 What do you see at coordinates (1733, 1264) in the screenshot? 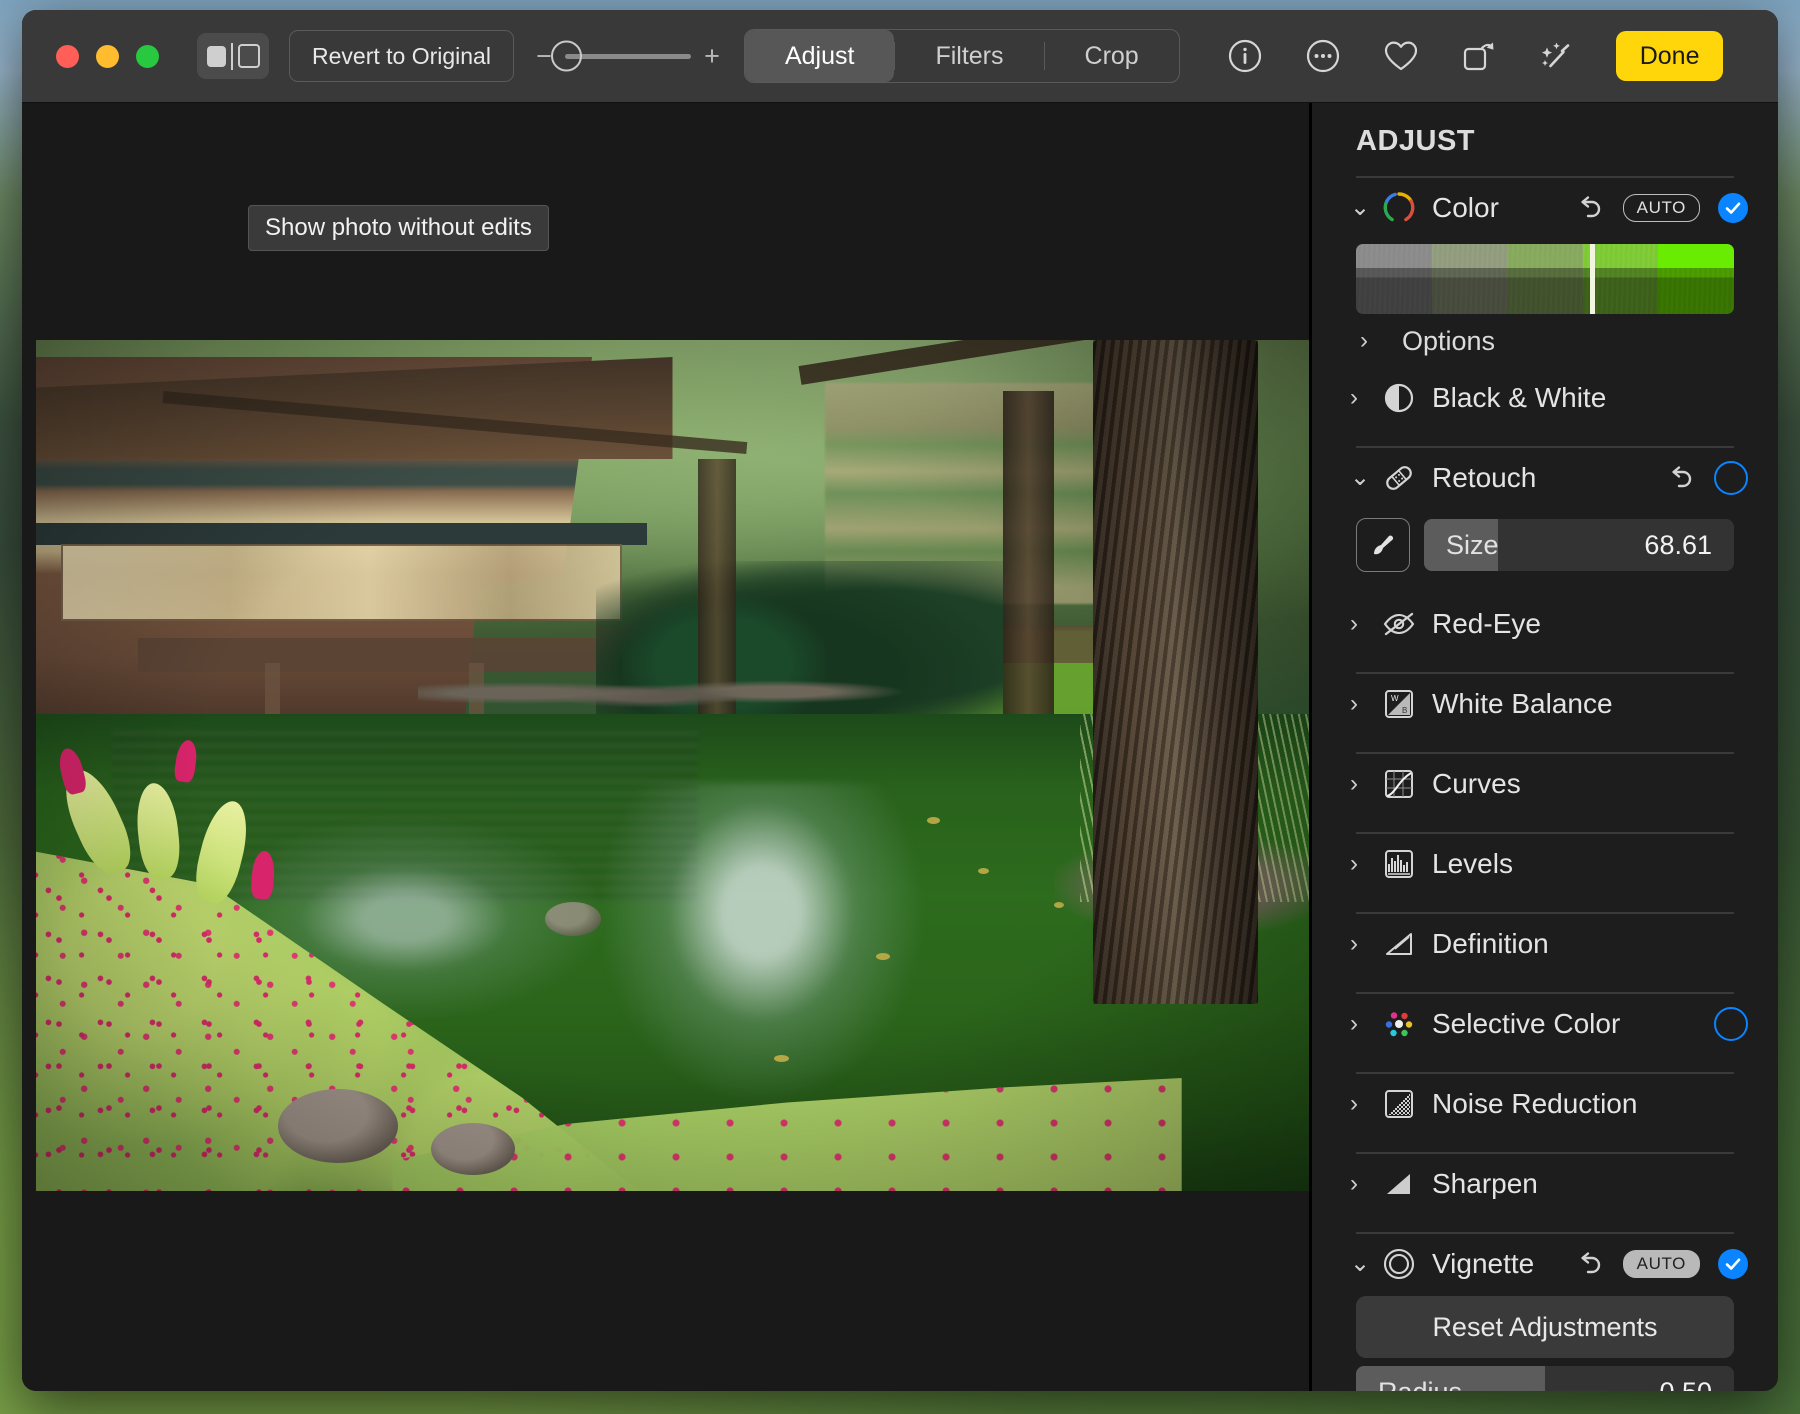
I see `vignette-enabled-checkbox` at bounding box center [1733, 1264].